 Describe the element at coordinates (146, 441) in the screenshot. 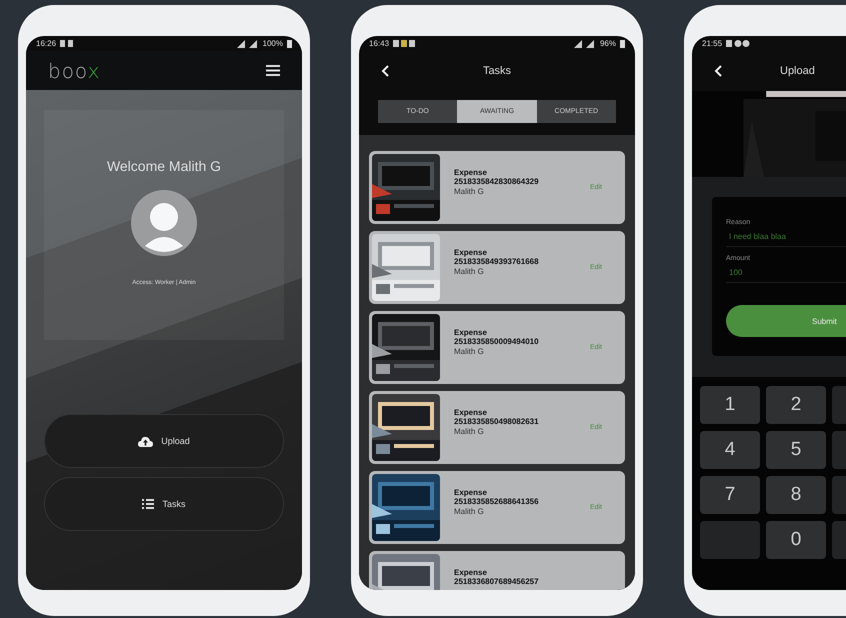

I see `cloud-upload-icon` at that location.